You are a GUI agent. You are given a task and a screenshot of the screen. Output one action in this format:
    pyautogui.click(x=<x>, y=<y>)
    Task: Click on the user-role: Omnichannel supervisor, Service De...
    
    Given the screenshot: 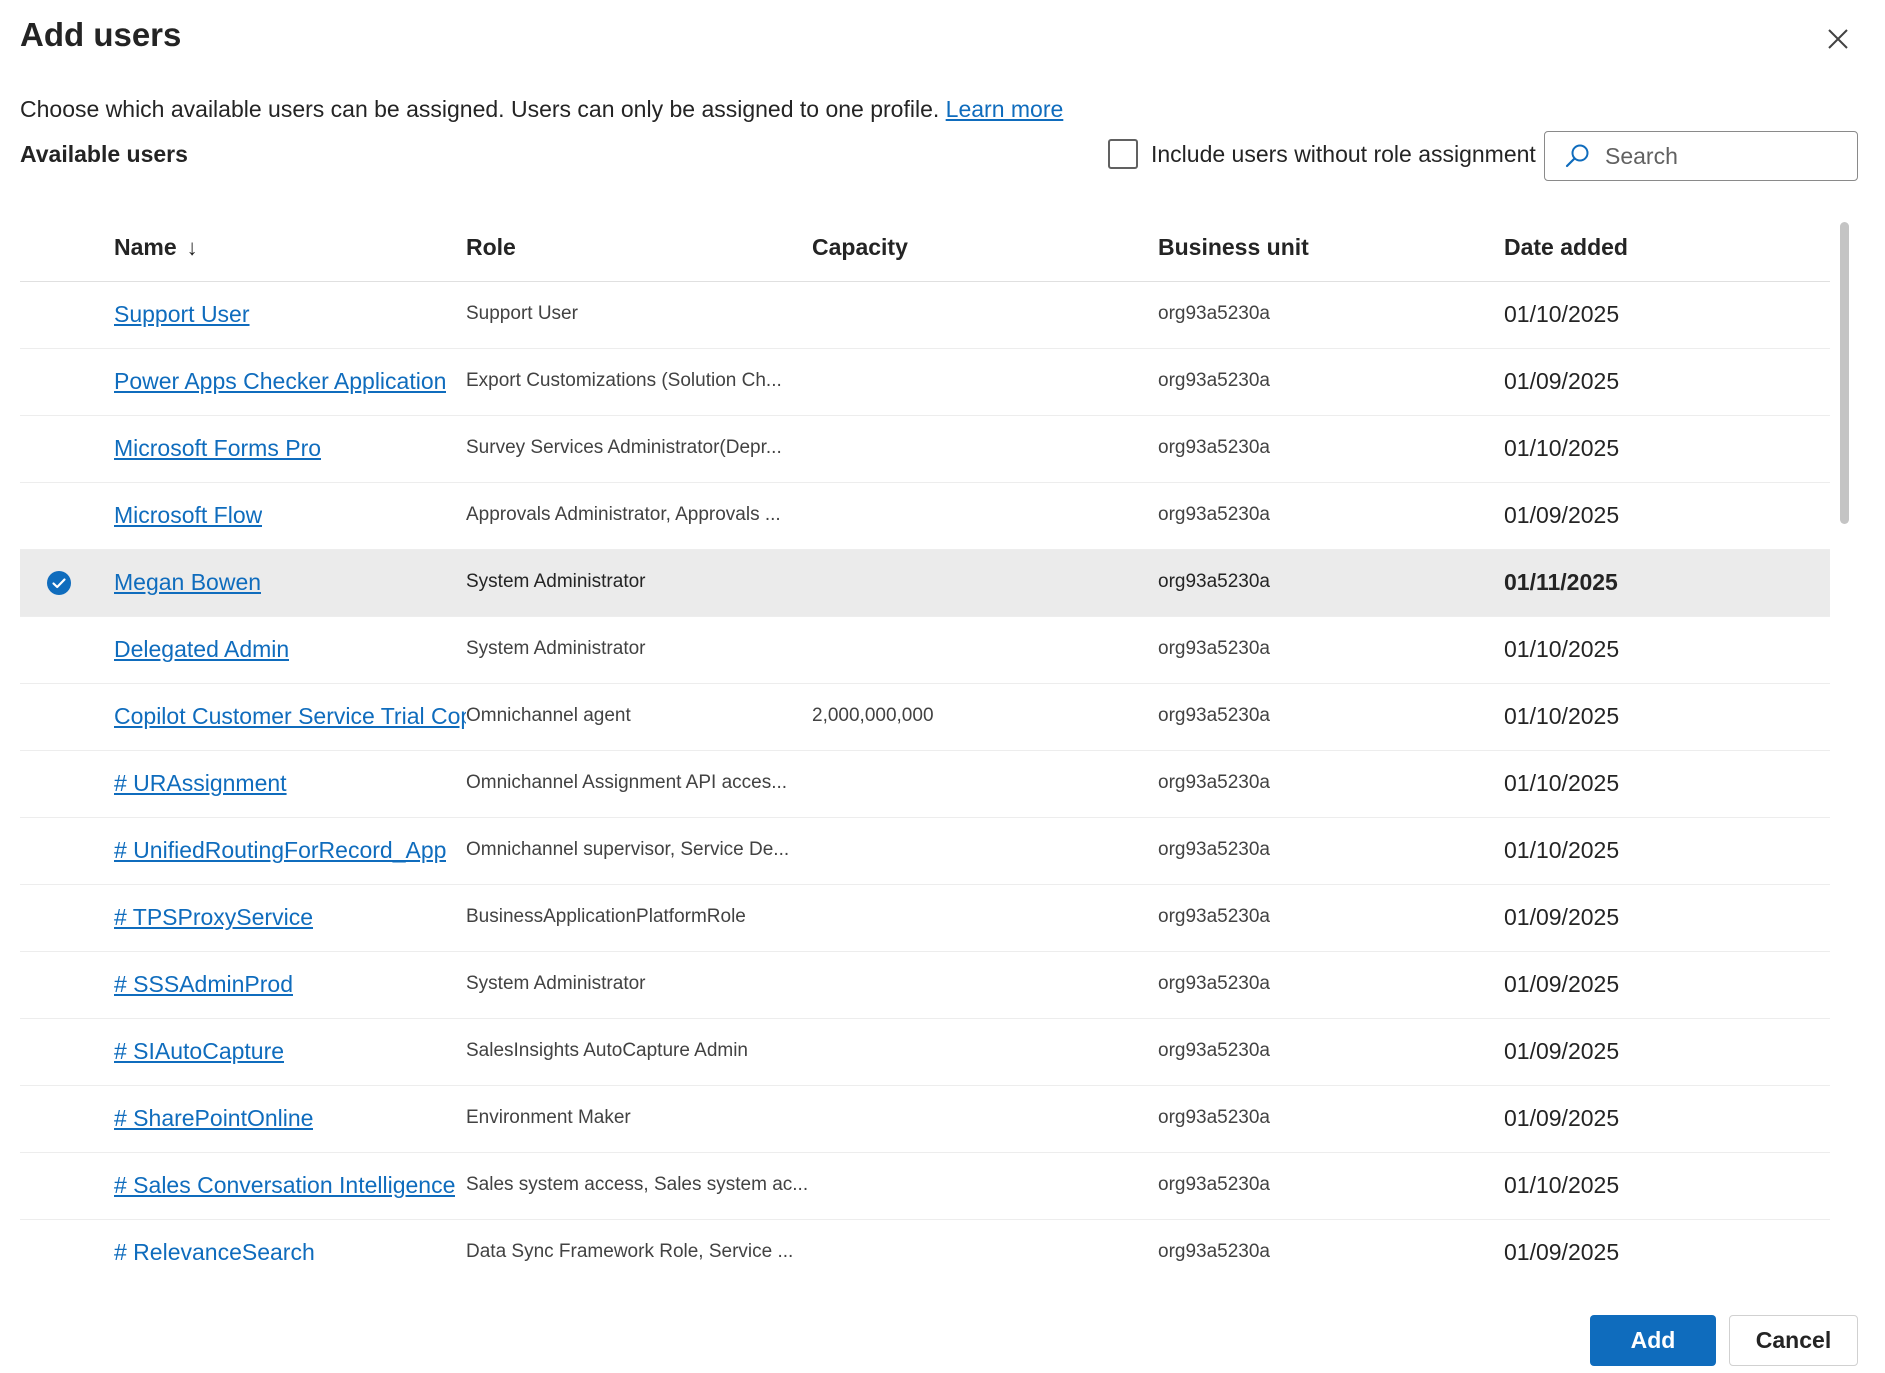 What is the action you would take?
    pyautogui.click(x=628, y=849)
    